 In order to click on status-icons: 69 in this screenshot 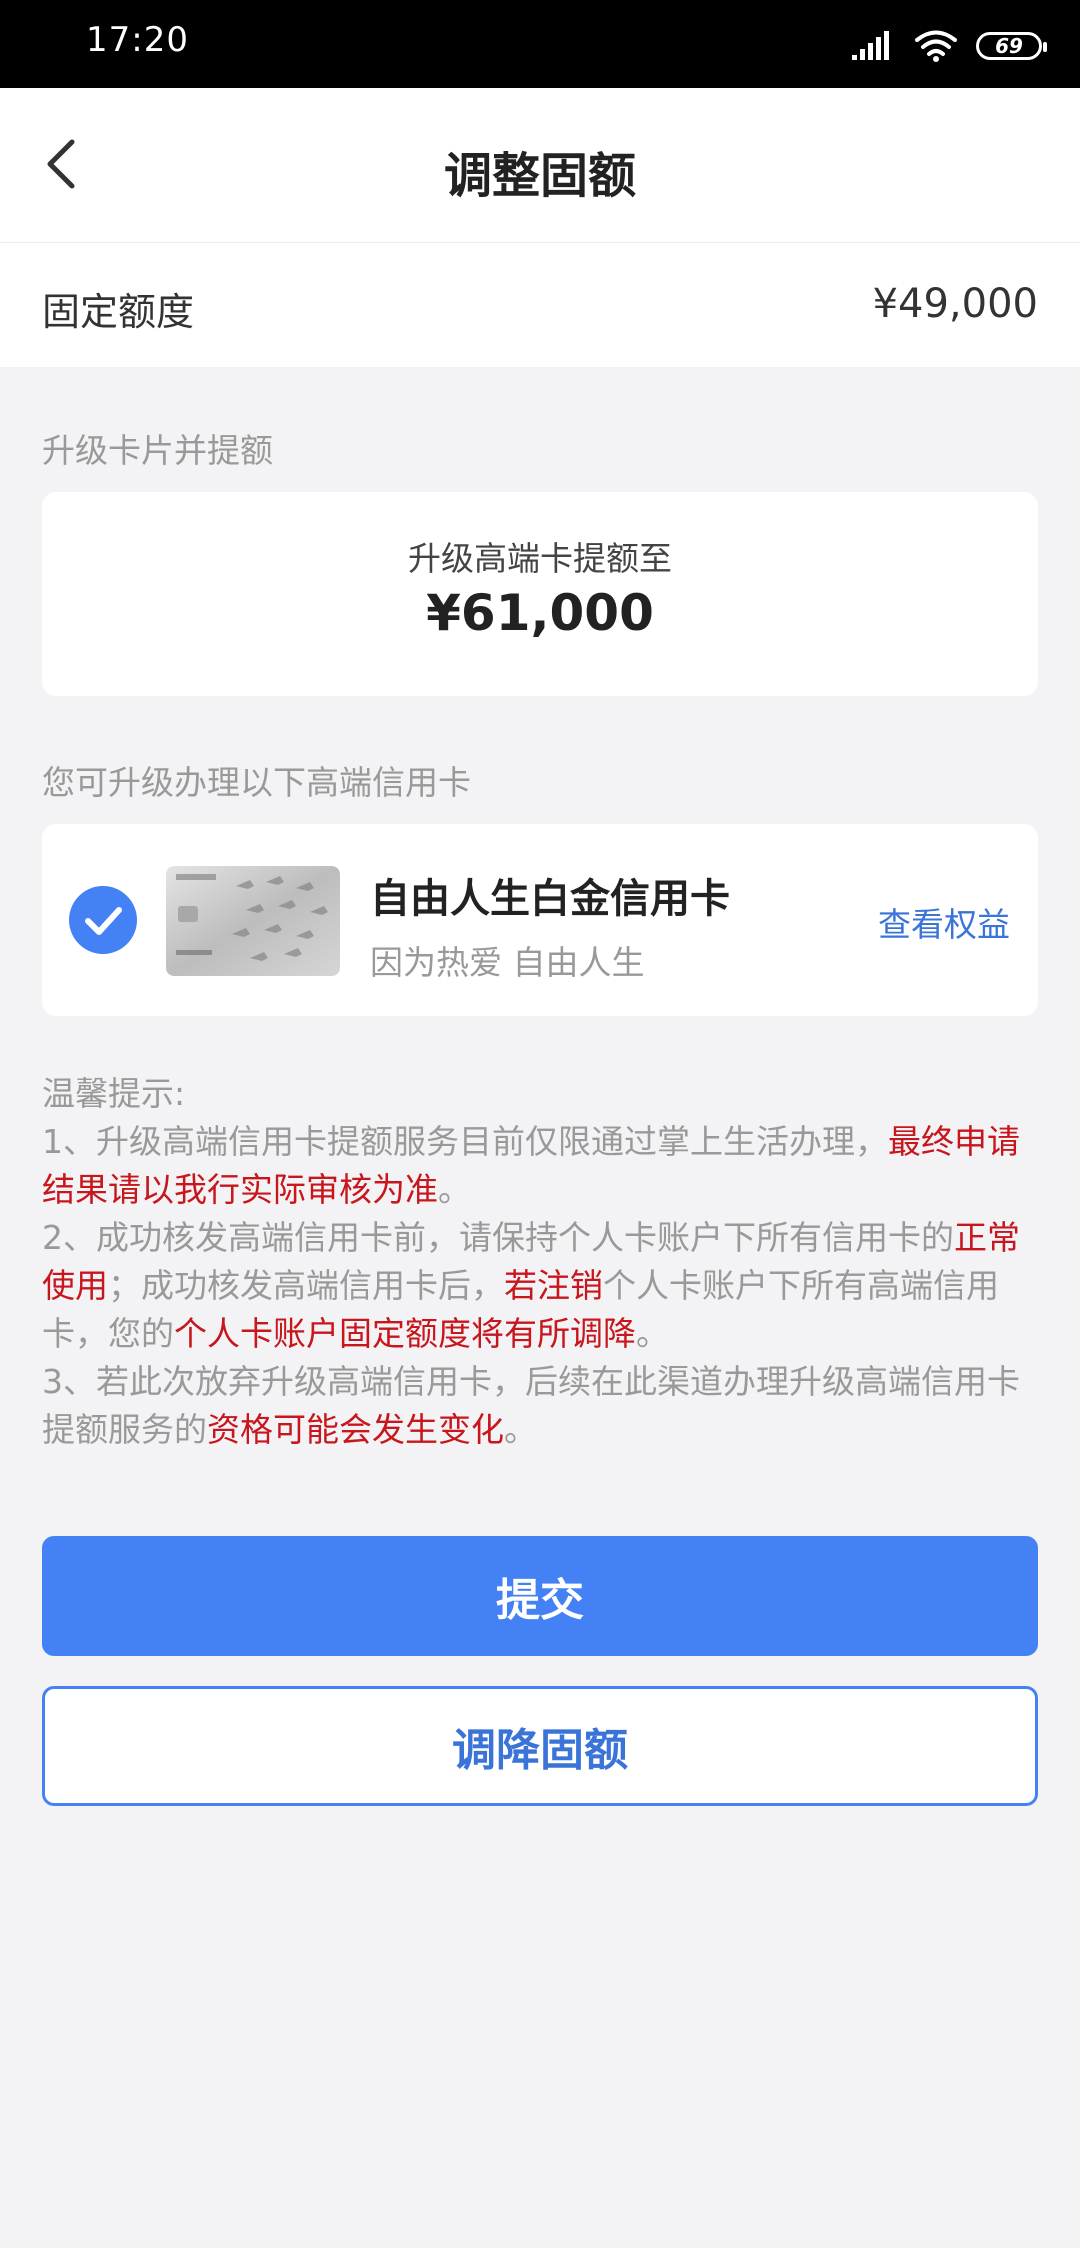, I will do `click(949, 46)`.